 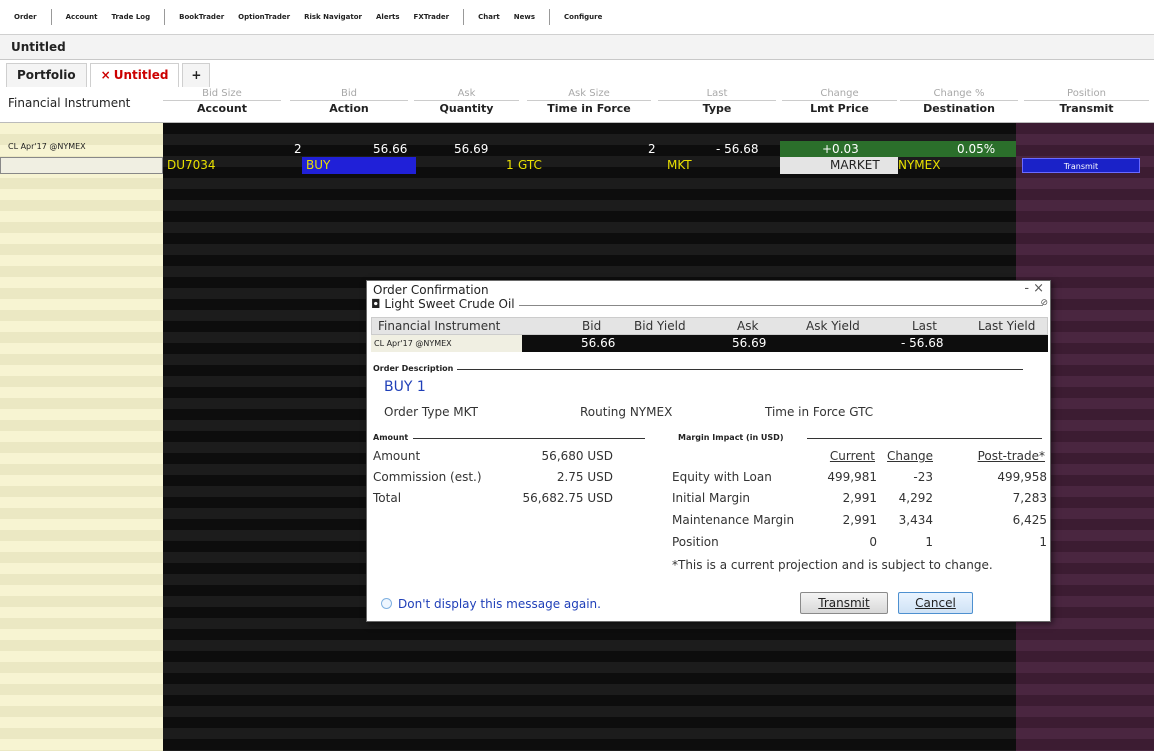 What do you see at coordinates (908, 456) in the screenshot?
I see `margin-header-change: Change` at bounding box center [908, 456].